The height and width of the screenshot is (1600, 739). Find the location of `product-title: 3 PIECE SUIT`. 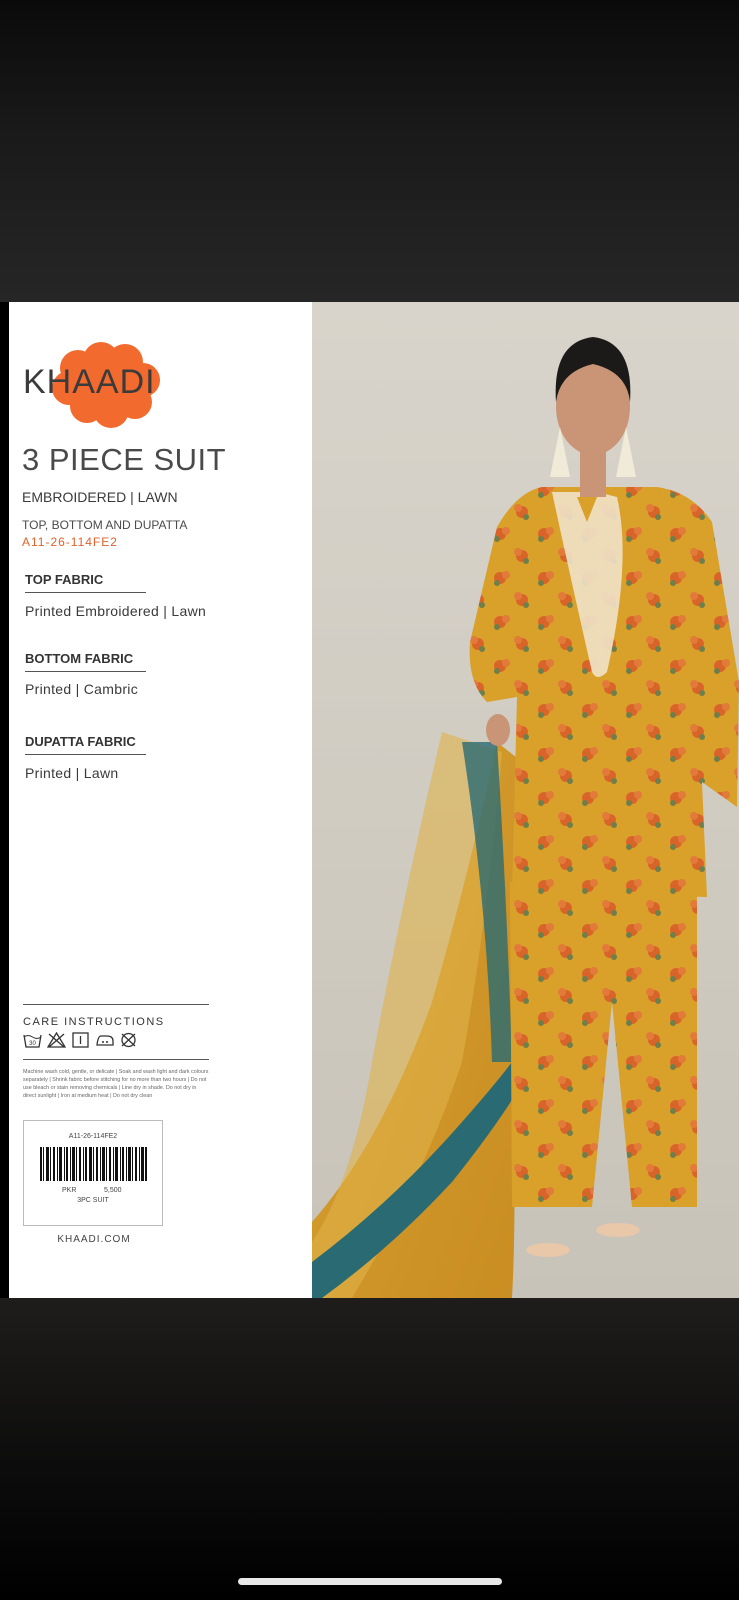

product-title: 3 PIECE SUIT is located at coordinates (124, 459).